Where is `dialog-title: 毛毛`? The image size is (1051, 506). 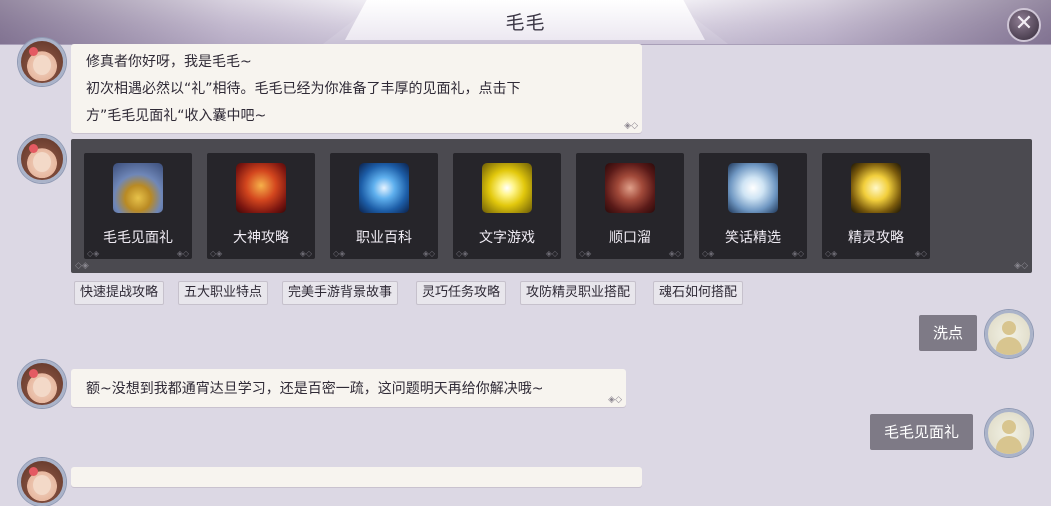 dialog-title: 毛毛 is located at coordinates (525, 23).